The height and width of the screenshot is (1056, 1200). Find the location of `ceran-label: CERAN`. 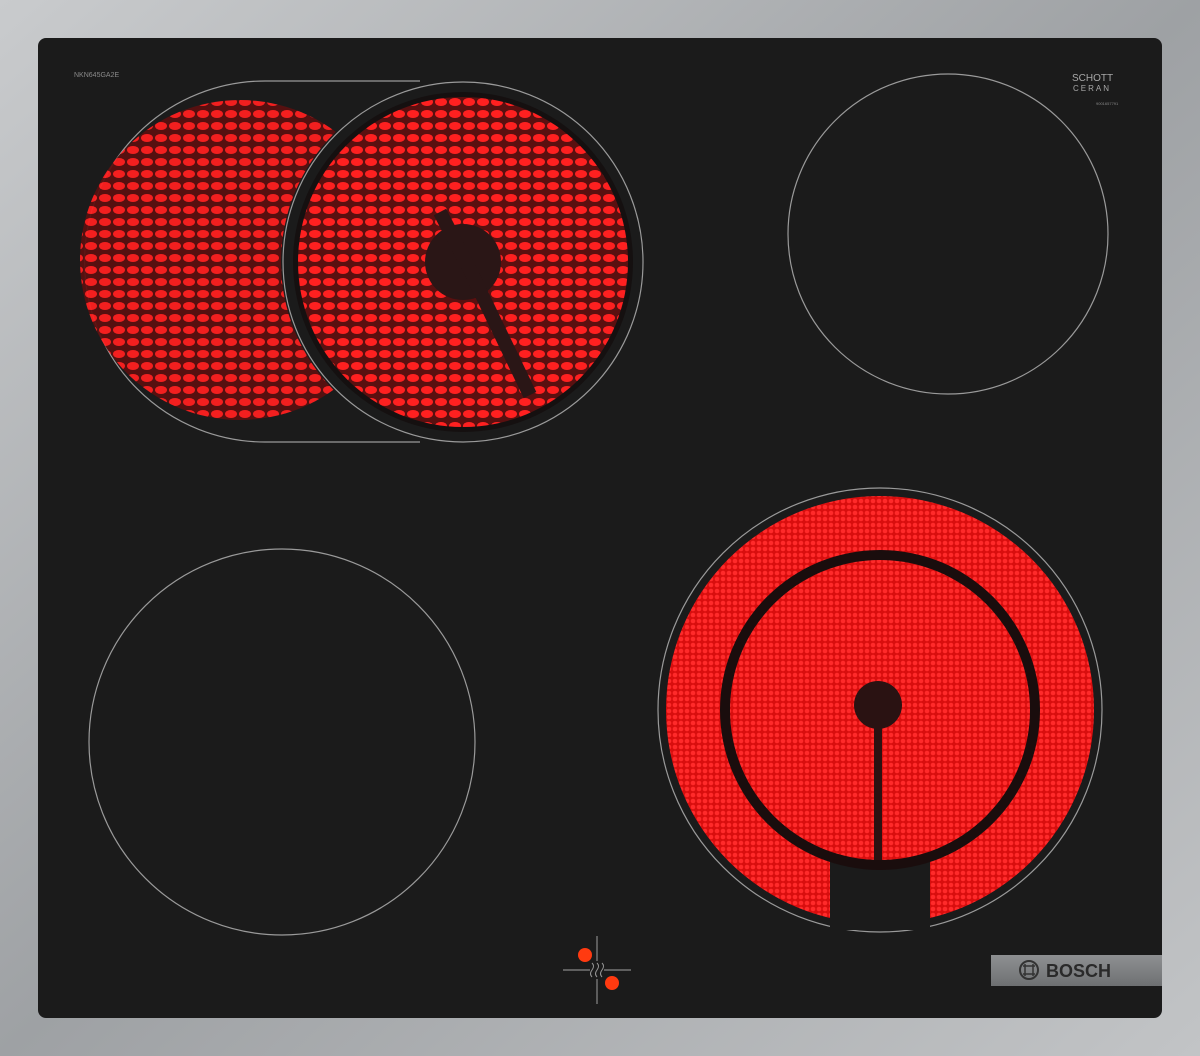

ceran-label: CERAN is located at coordinates (1092, 88).